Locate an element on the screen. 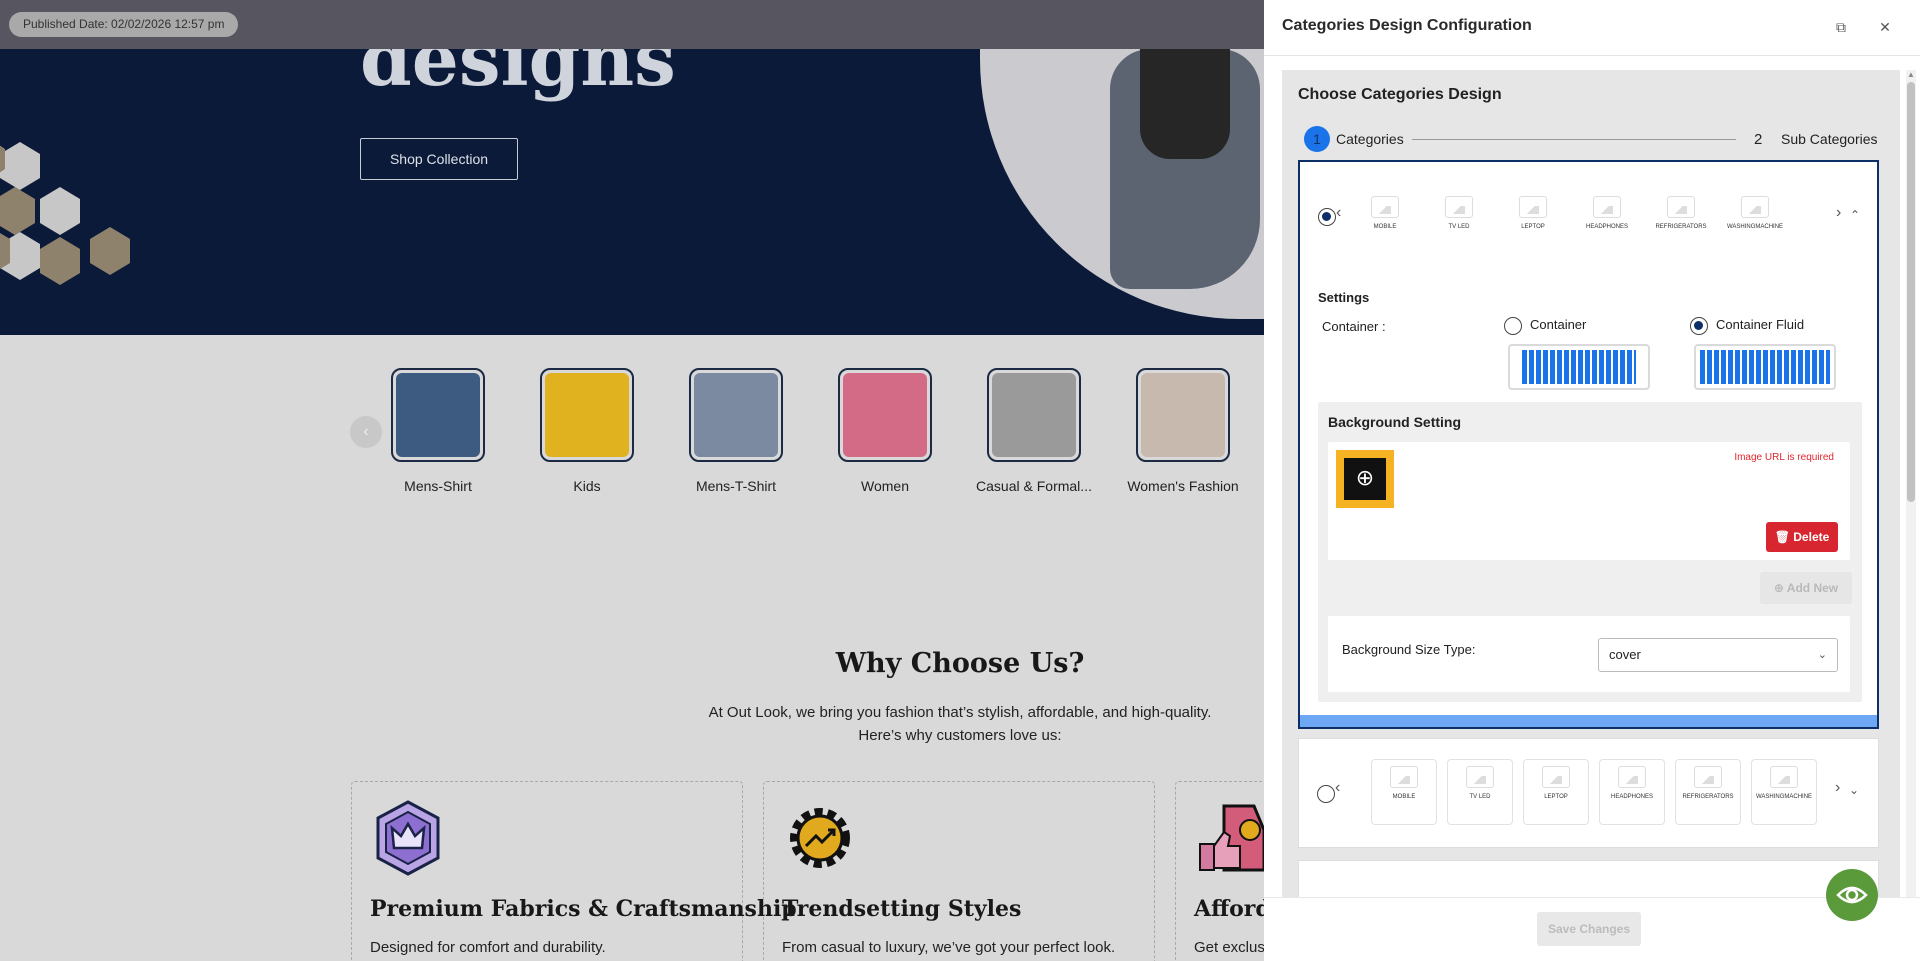  hero-model-jacket is located at coordinates (1185, 104).